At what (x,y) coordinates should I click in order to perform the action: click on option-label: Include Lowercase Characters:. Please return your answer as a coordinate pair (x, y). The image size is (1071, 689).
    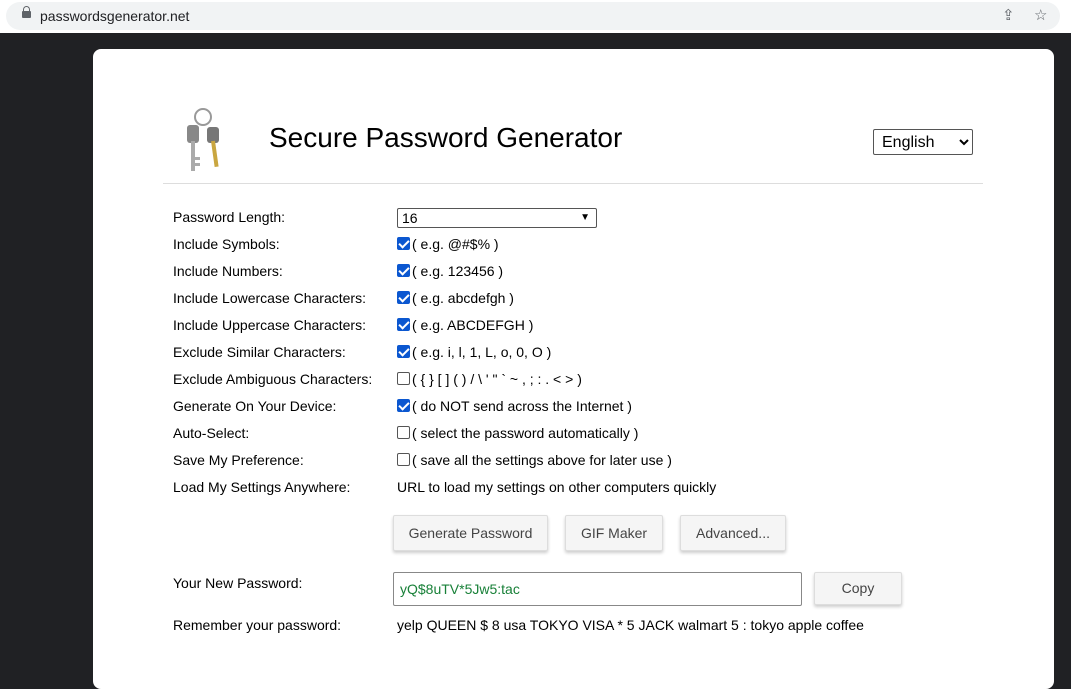
    Looking at the image, I should click on (269, 298).